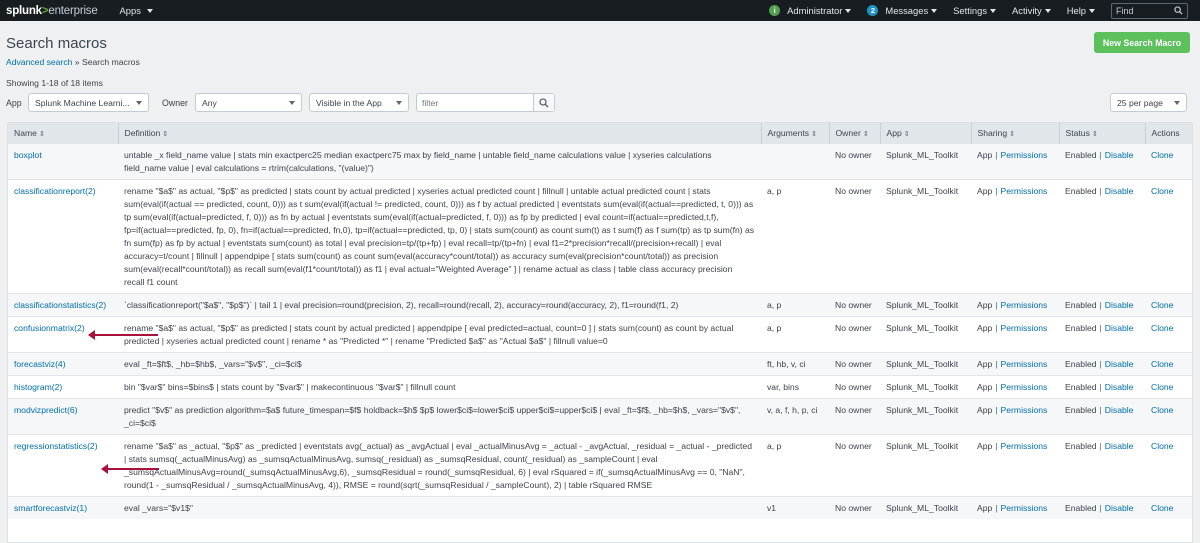 The height and width of the screenshot is (543, 1200). What do you see at coordinates (39, 62) in the screenshot?
I see `breadcrumb-advanced-search: Advanced search` at bounding box center [39, 62].